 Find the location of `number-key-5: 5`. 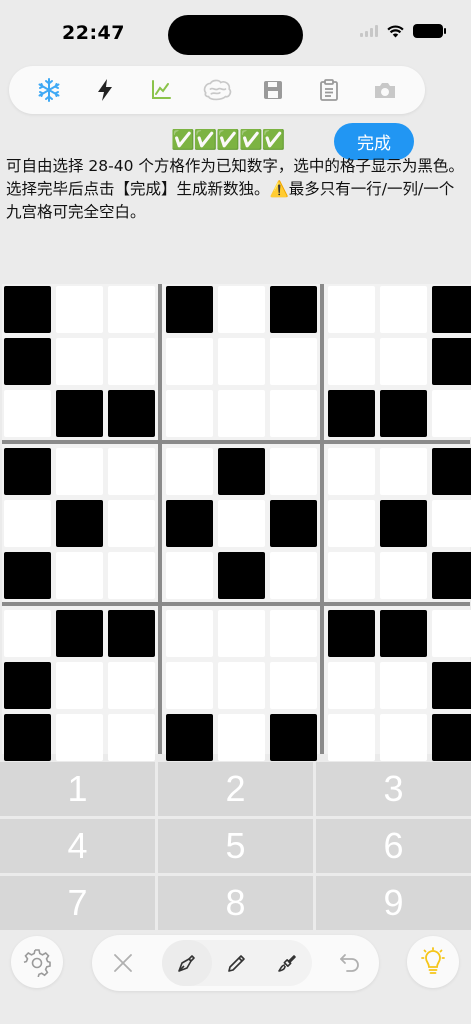

number-key-5: 5 is located at coordinates (235, 846).